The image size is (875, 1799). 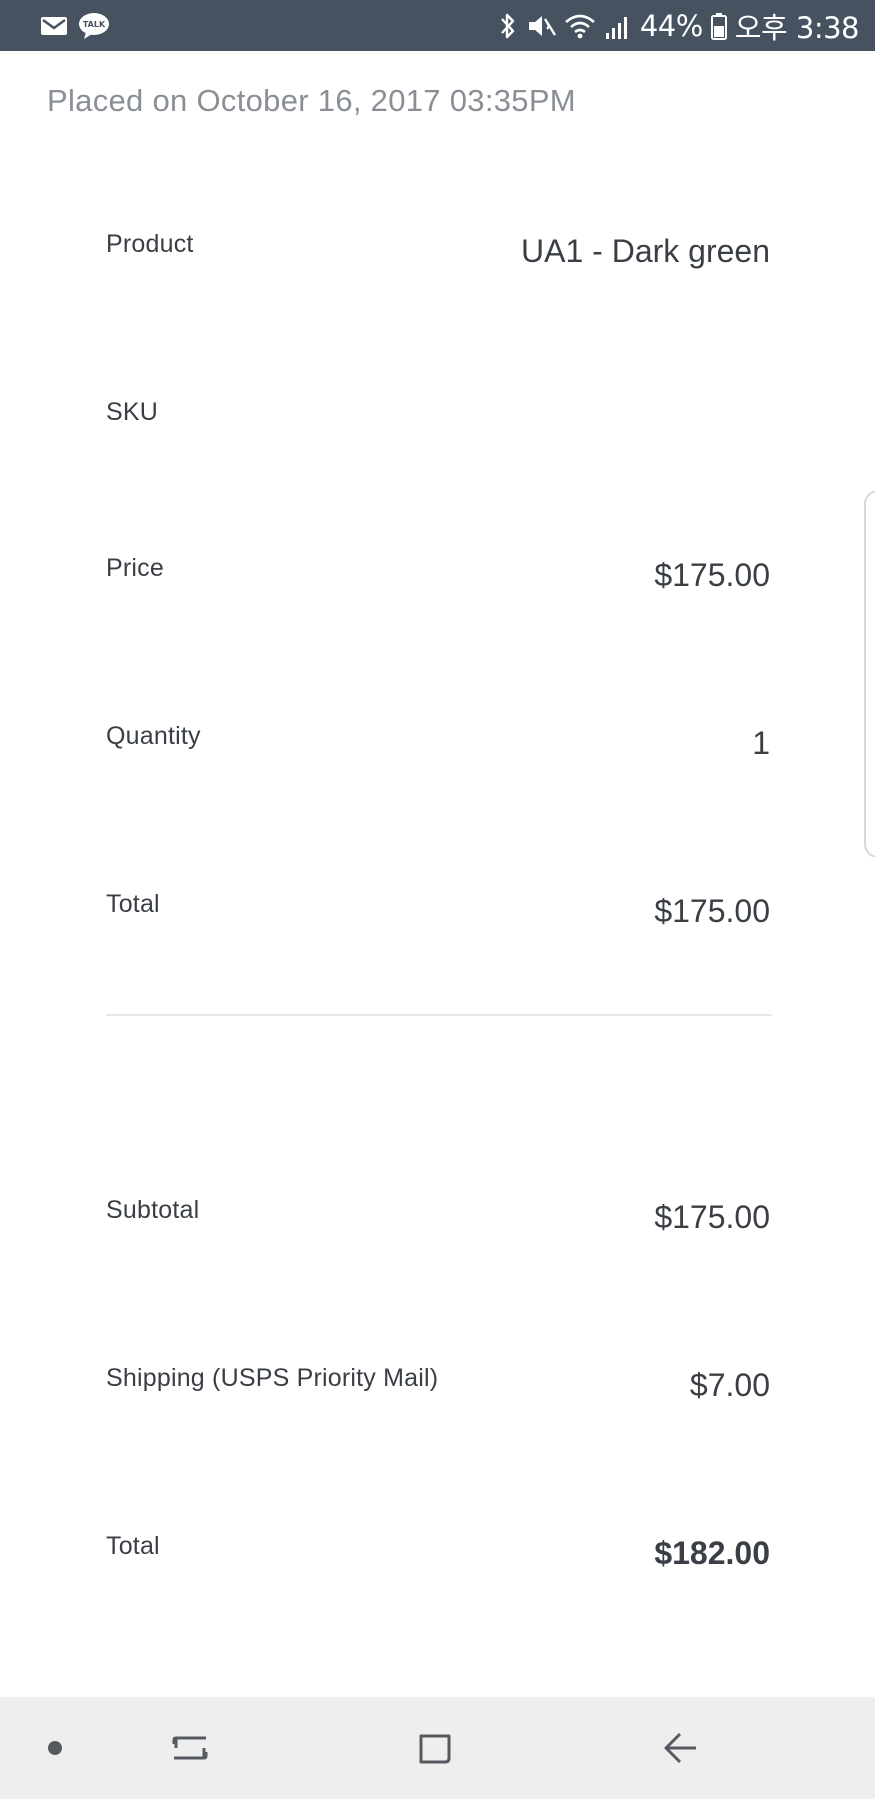 I want to click on order-total-label: Total, so click(x=133, y=1546).